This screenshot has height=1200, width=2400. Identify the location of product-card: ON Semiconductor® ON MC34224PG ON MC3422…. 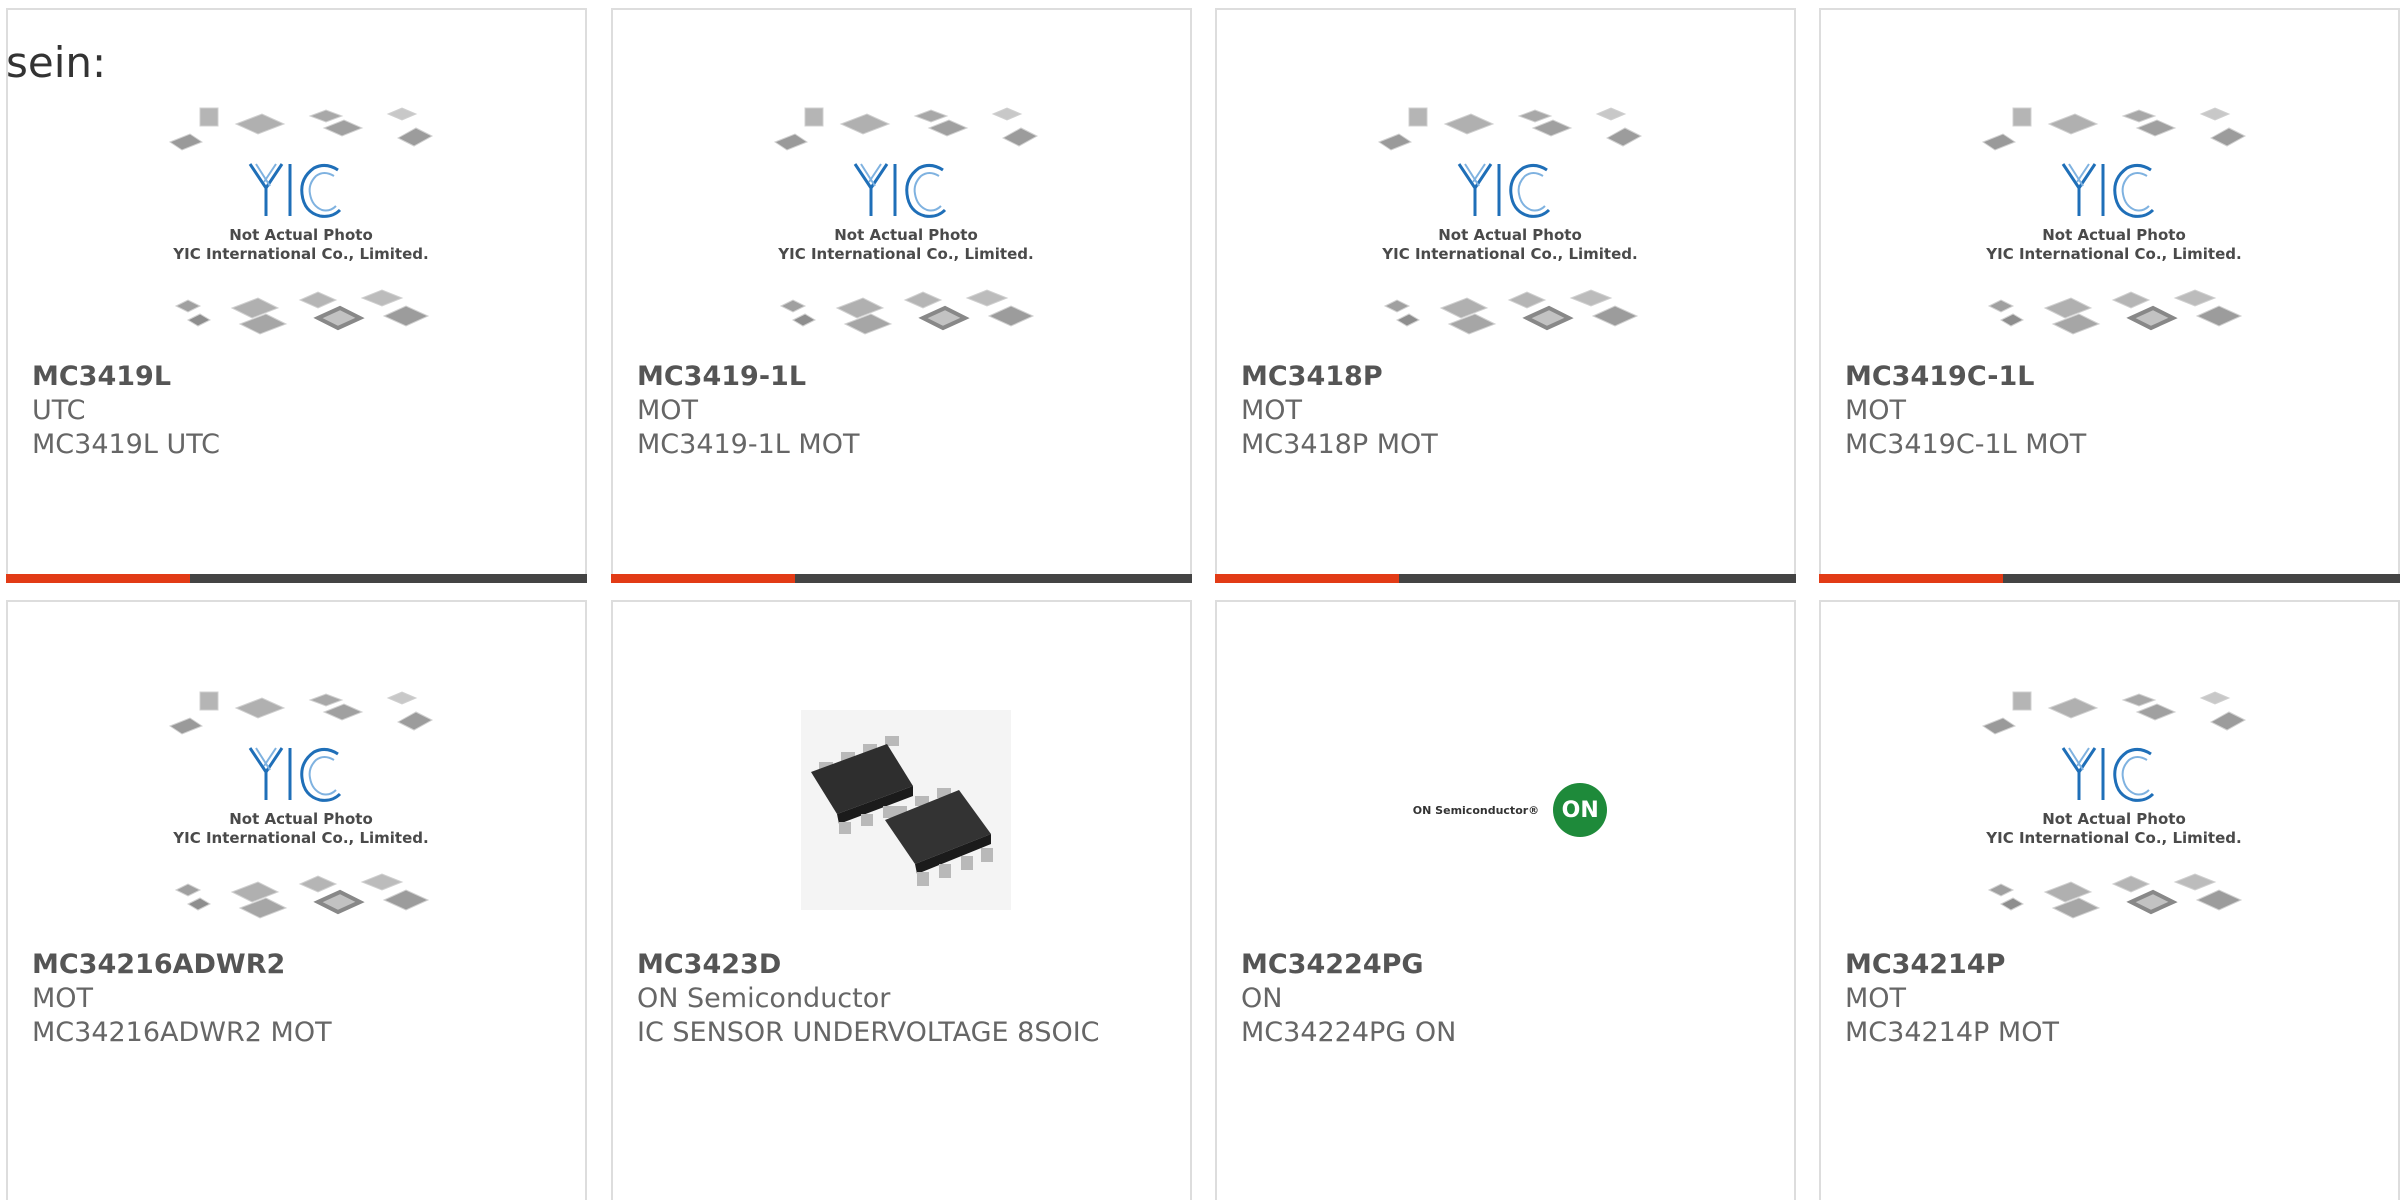
(1505, 900).